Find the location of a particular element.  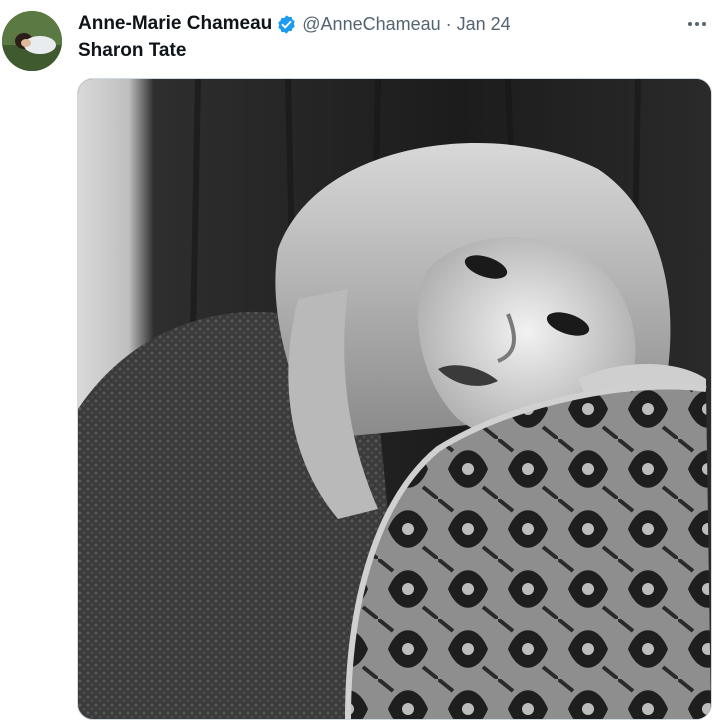

more-horizontal-icon is located at coordinates (697, 24).